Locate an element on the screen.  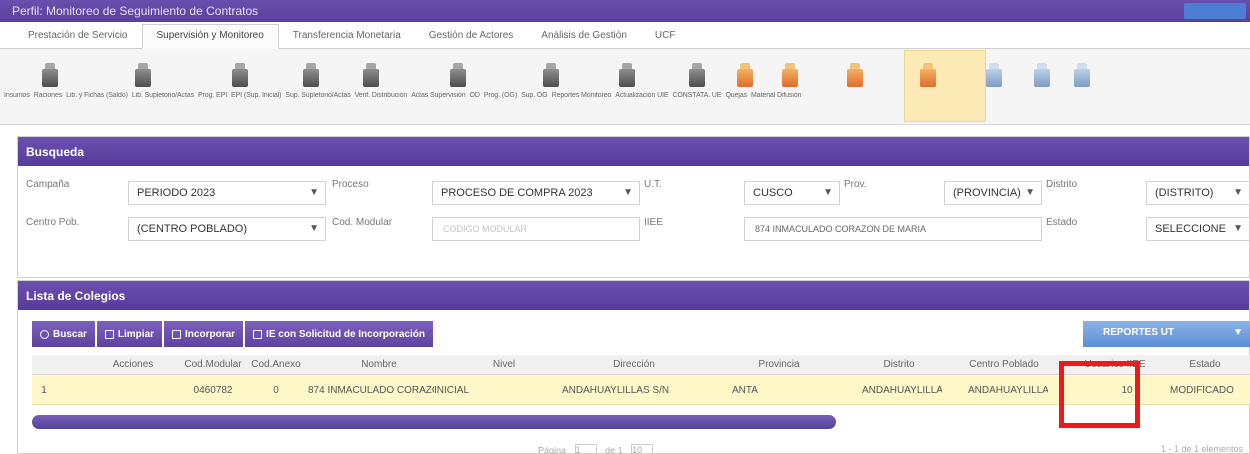
pager-of-label: de 1 is located at coordinates (614, 449).